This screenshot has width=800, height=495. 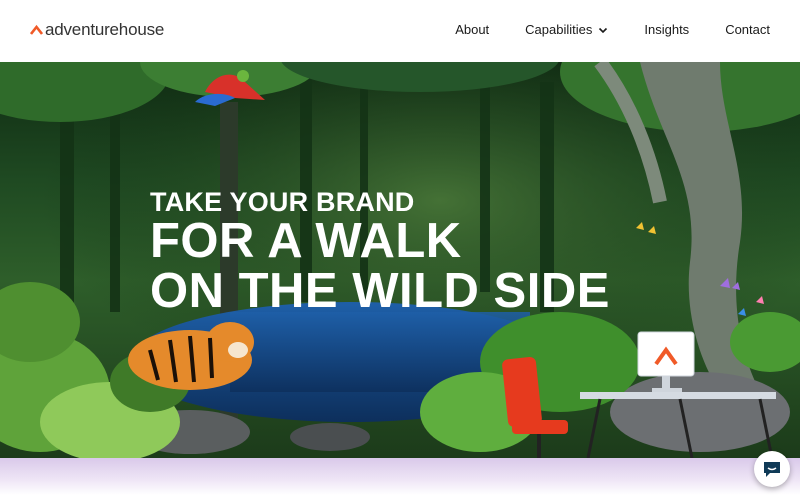 I want to click on nav-contact: Contact, so click(x=747, y=29).